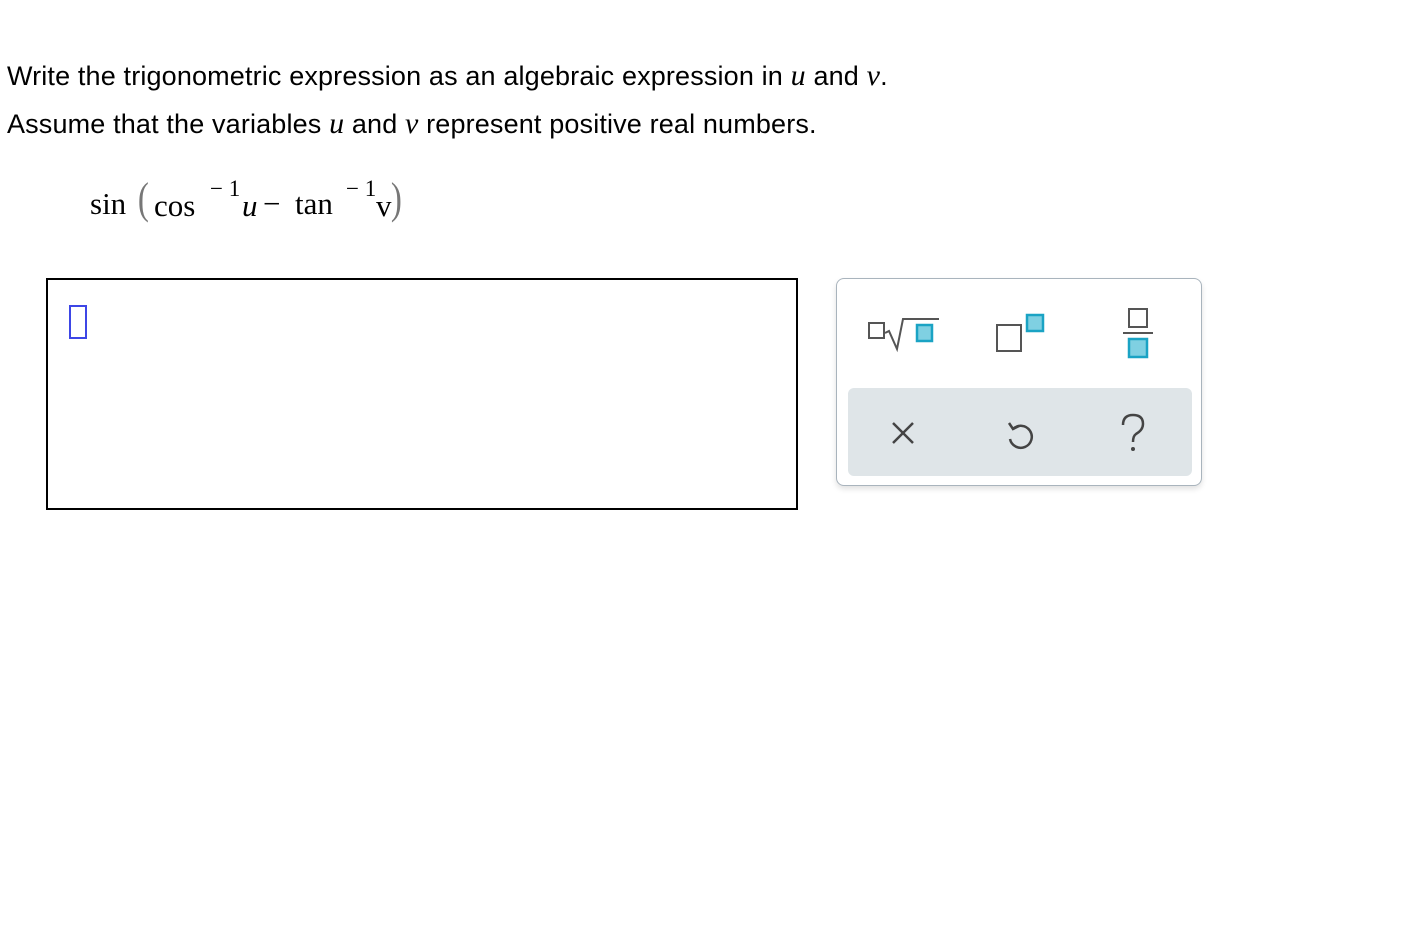 Image resolution: width=1414 pixels, height=928 pixels. I want to click on sin-function: sin, so click(108, 203).